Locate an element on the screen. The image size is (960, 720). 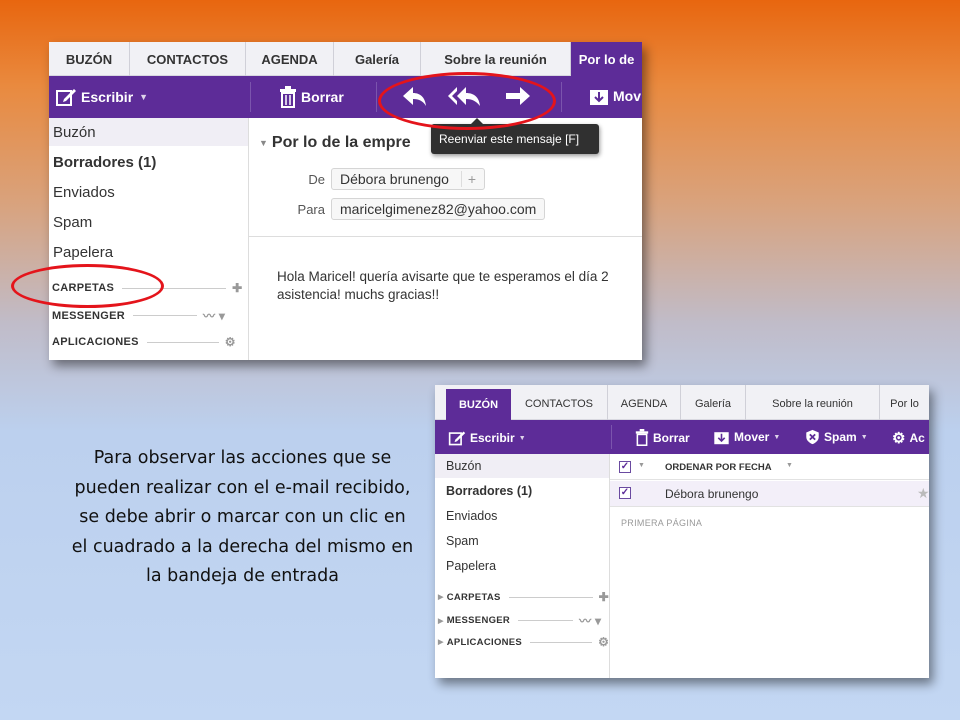
from-pill: Débora brunengo + is located at coordinates (408, 179).